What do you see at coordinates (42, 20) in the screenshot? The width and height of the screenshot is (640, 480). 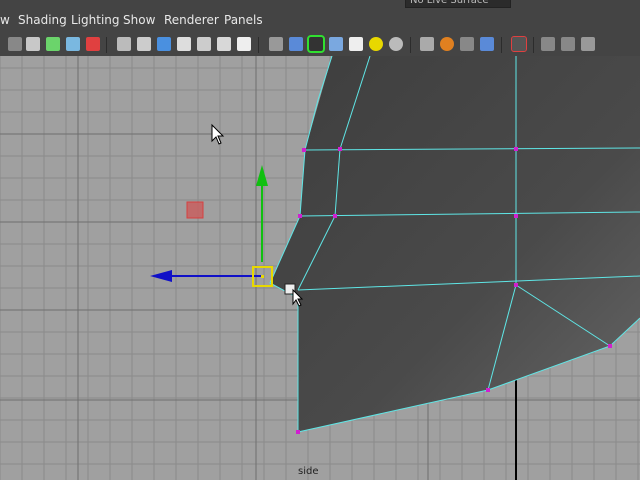 I see `menu-shading: Shading` at bounding box center [42, 20].